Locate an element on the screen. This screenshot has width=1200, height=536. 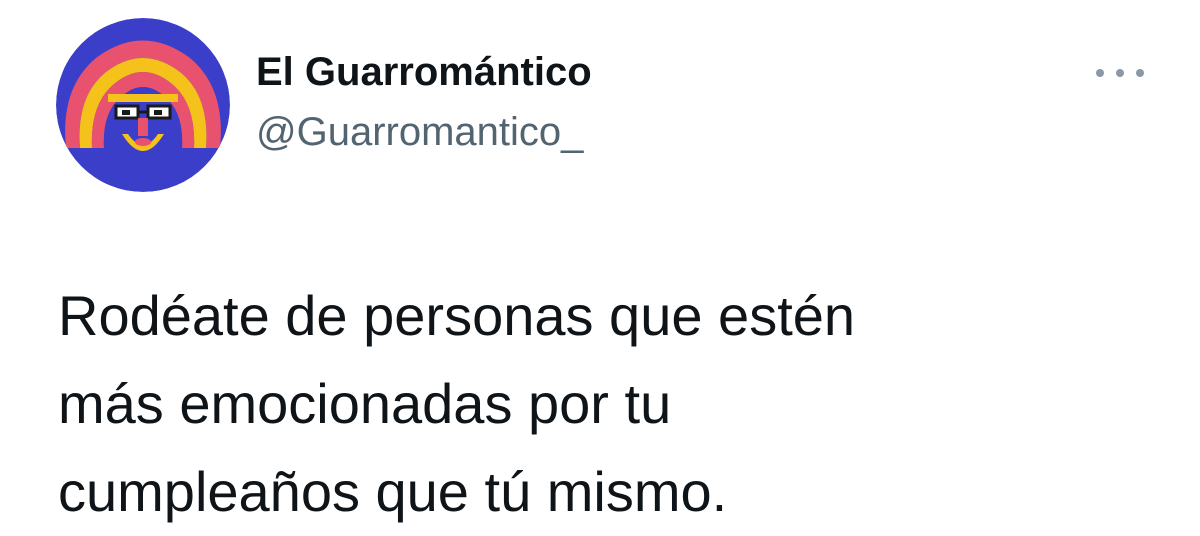
avatar is located at coordinates (143, 105).